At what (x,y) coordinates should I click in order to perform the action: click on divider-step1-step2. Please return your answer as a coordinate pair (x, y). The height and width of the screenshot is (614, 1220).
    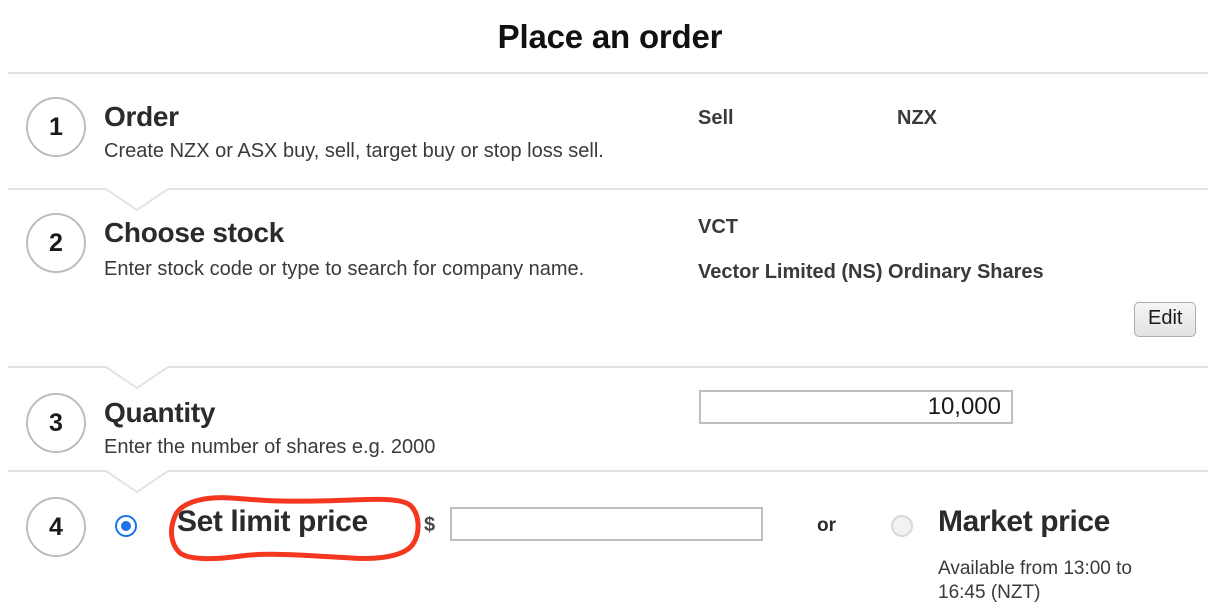
    Looking at the image, I should click on (608, 189).